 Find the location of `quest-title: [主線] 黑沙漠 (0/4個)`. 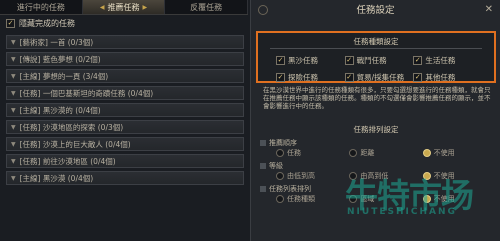

quest-title: [主線] 黑沙漠 (0/4個) is located at coordinates (56, 178).